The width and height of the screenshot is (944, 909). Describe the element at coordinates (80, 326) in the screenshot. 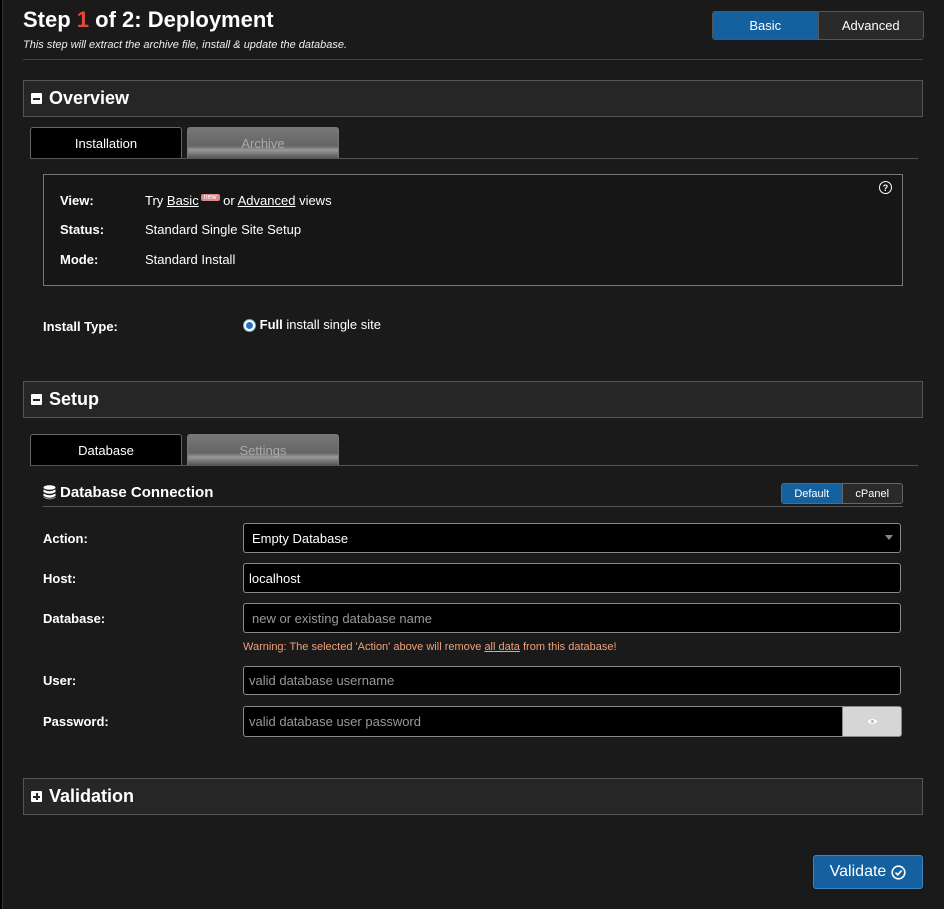

I see `install-type-label: Install Type:` at that location.